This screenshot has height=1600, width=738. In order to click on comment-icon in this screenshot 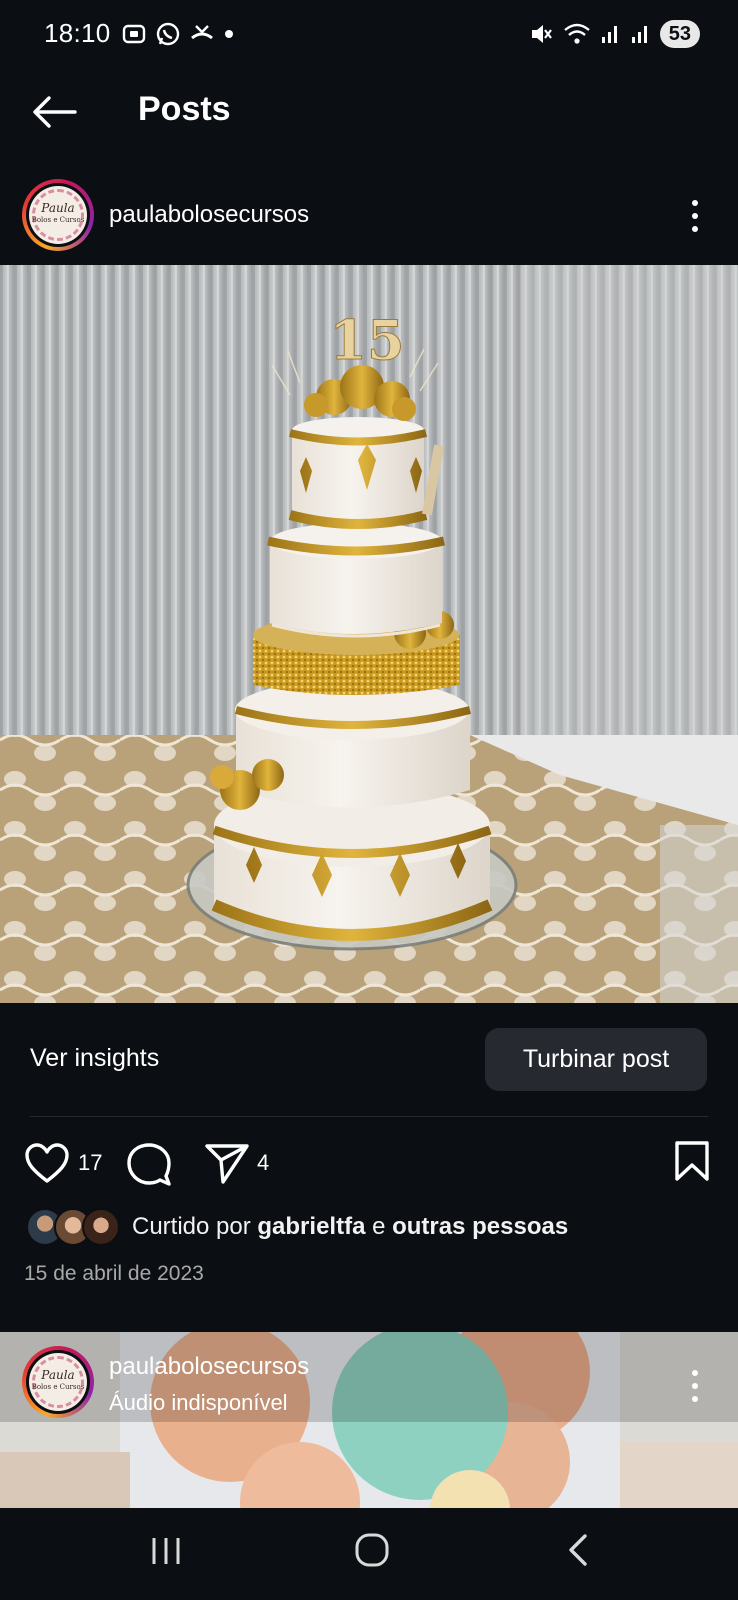, I will do `click(149, 1164)`.